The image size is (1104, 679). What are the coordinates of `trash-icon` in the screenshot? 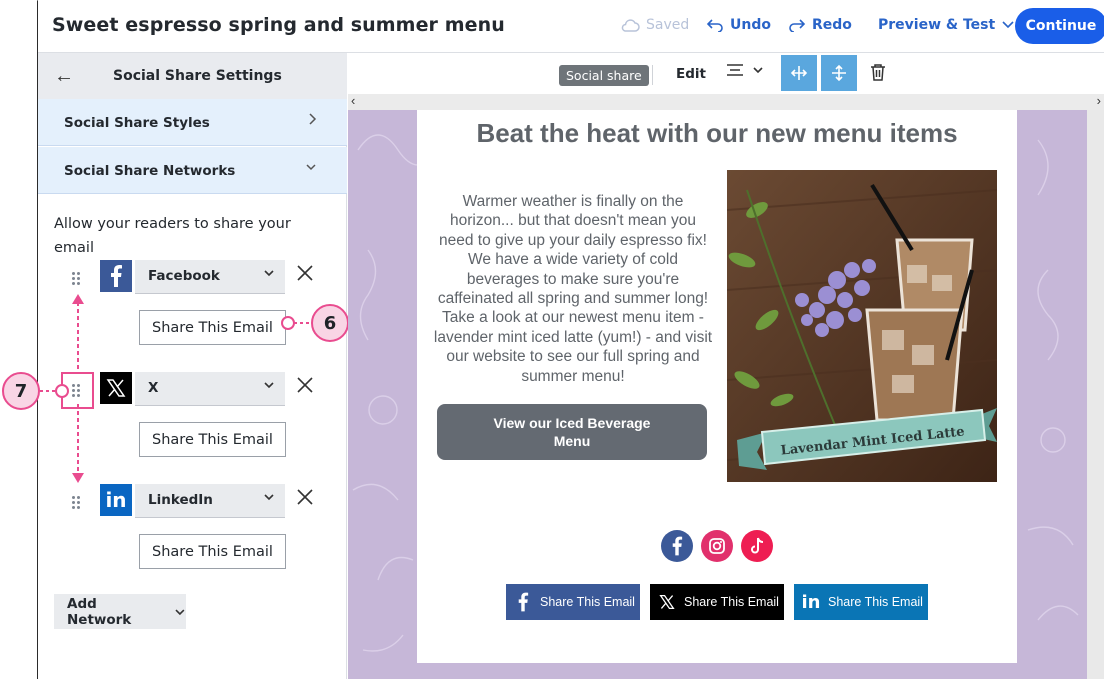 It's located at (878, 72).